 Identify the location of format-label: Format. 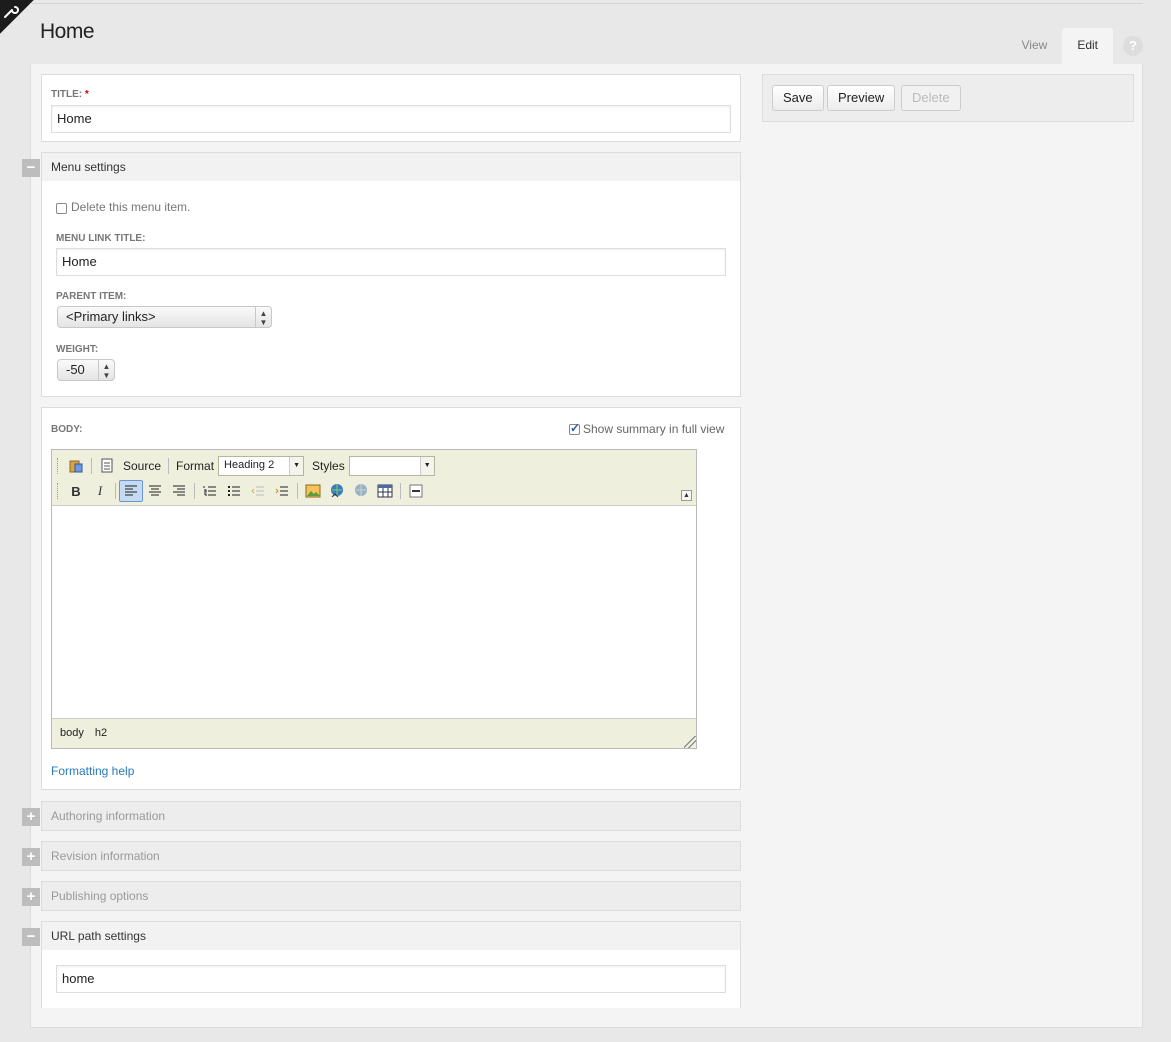
(195, 466).